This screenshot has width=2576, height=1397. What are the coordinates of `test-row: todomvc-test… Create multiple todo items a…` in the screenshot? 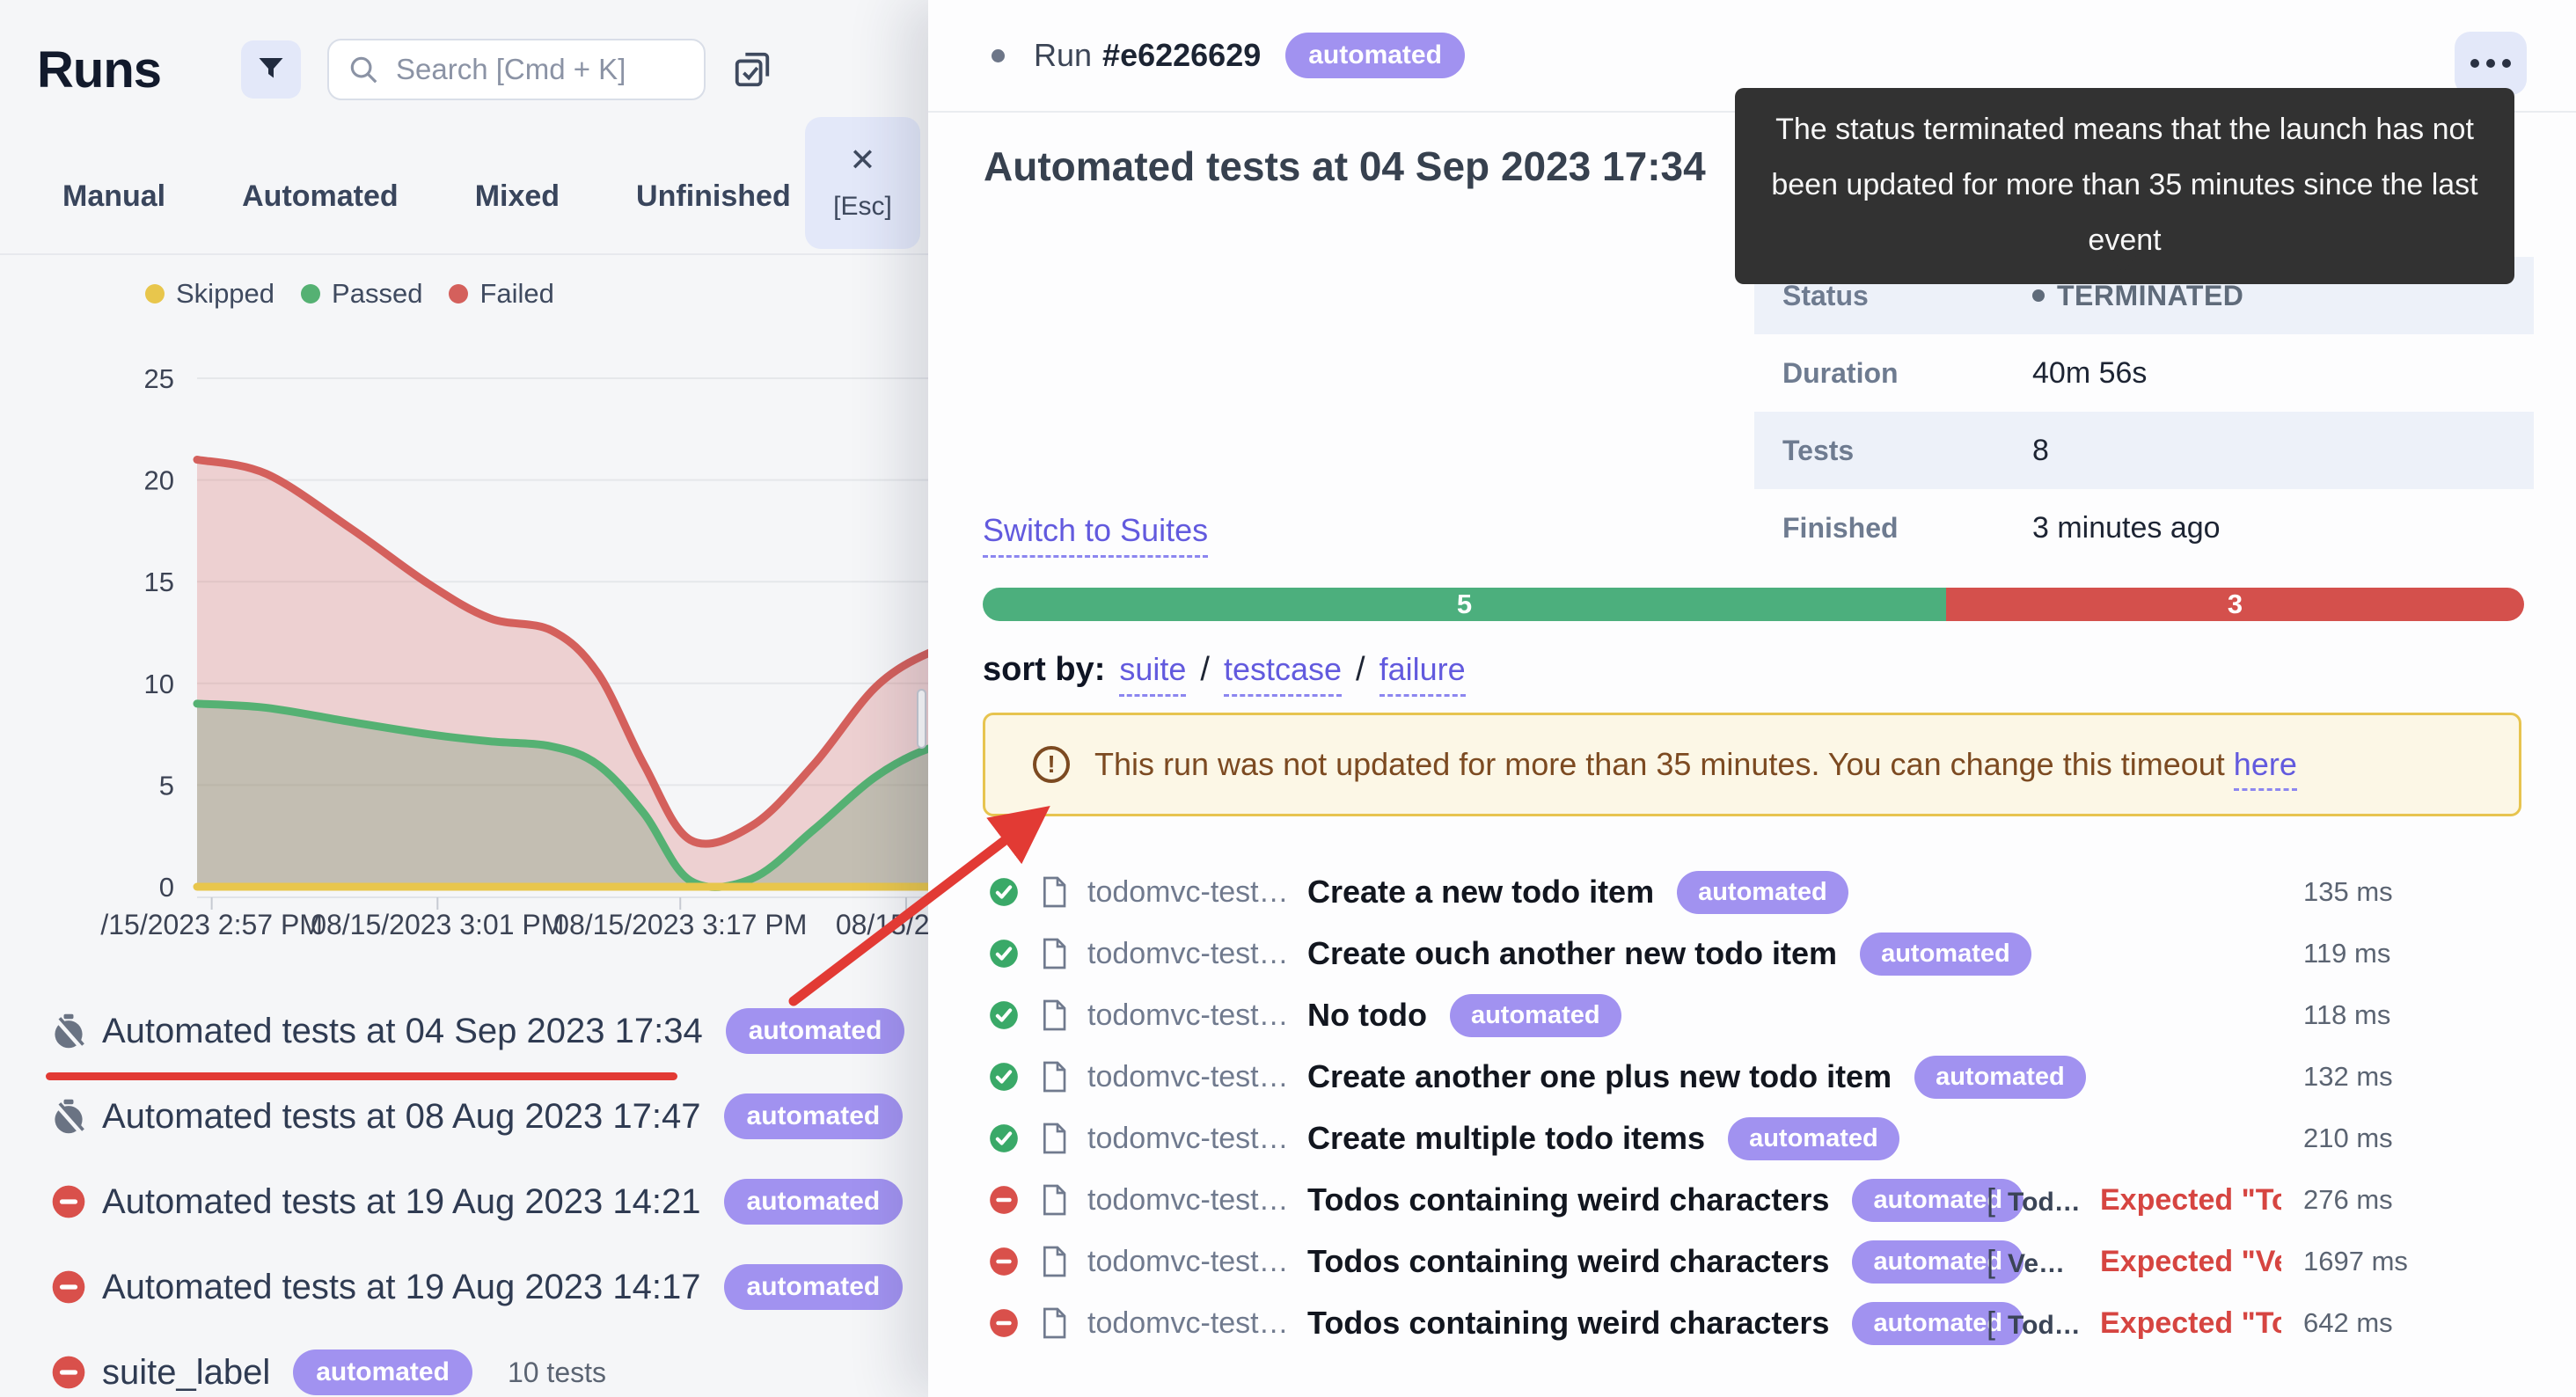 It's located at (1752, 1138).